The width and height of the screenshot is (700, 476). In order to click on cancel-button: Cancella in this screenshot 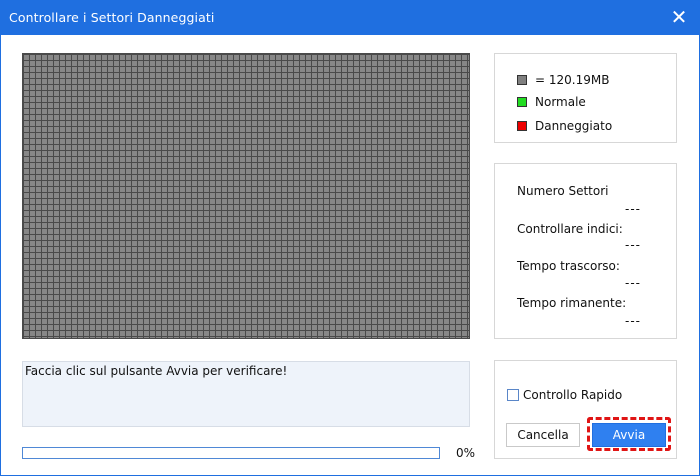, I will do `click(543, 435)`.